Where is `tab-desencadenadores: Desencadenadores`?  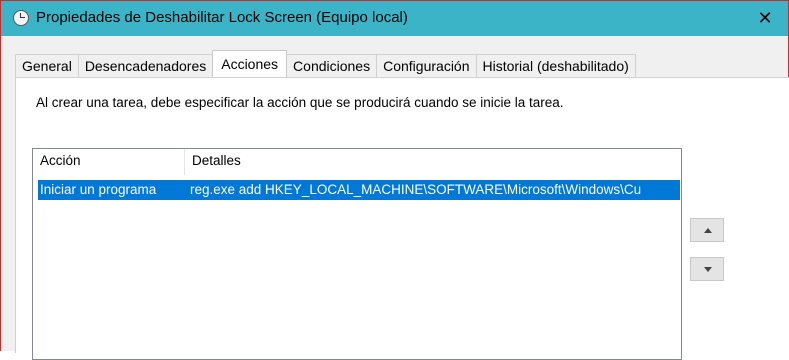
tab-desencadenadores: Desencadenadores is located at coordinates (145, 65).